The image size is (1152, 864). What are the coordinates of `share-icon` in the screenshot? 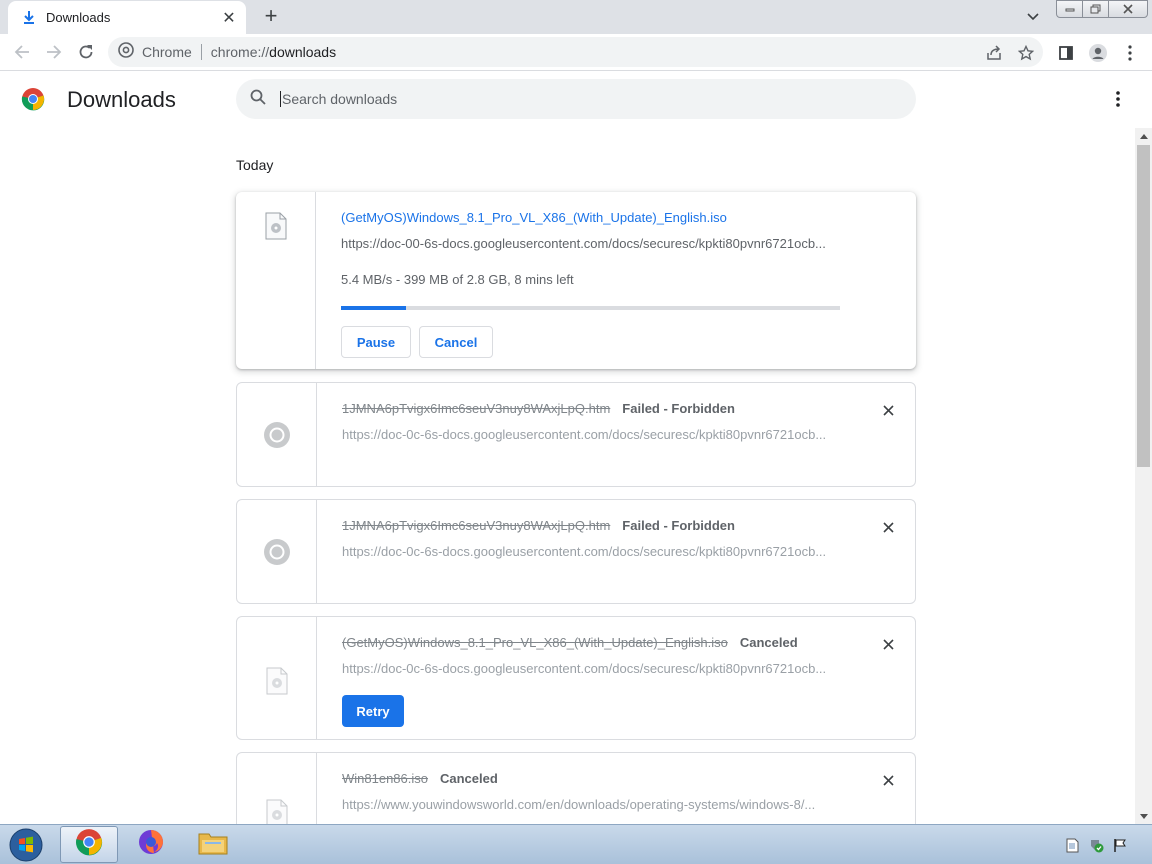 It's located at (994, 53).